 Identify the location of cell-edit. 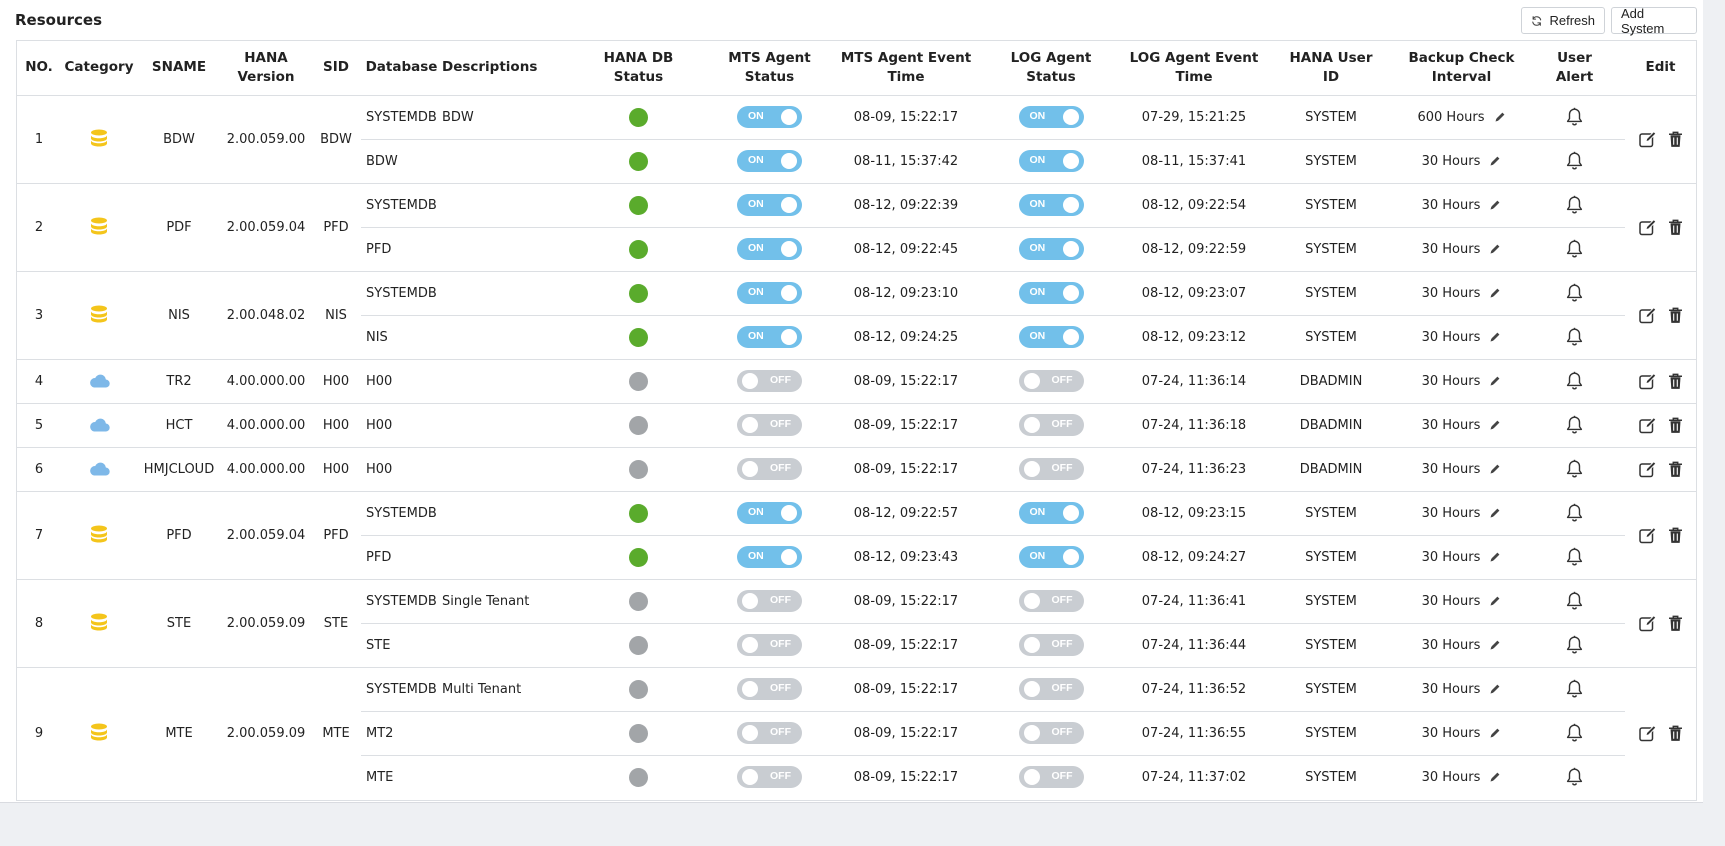
(1660, 314).